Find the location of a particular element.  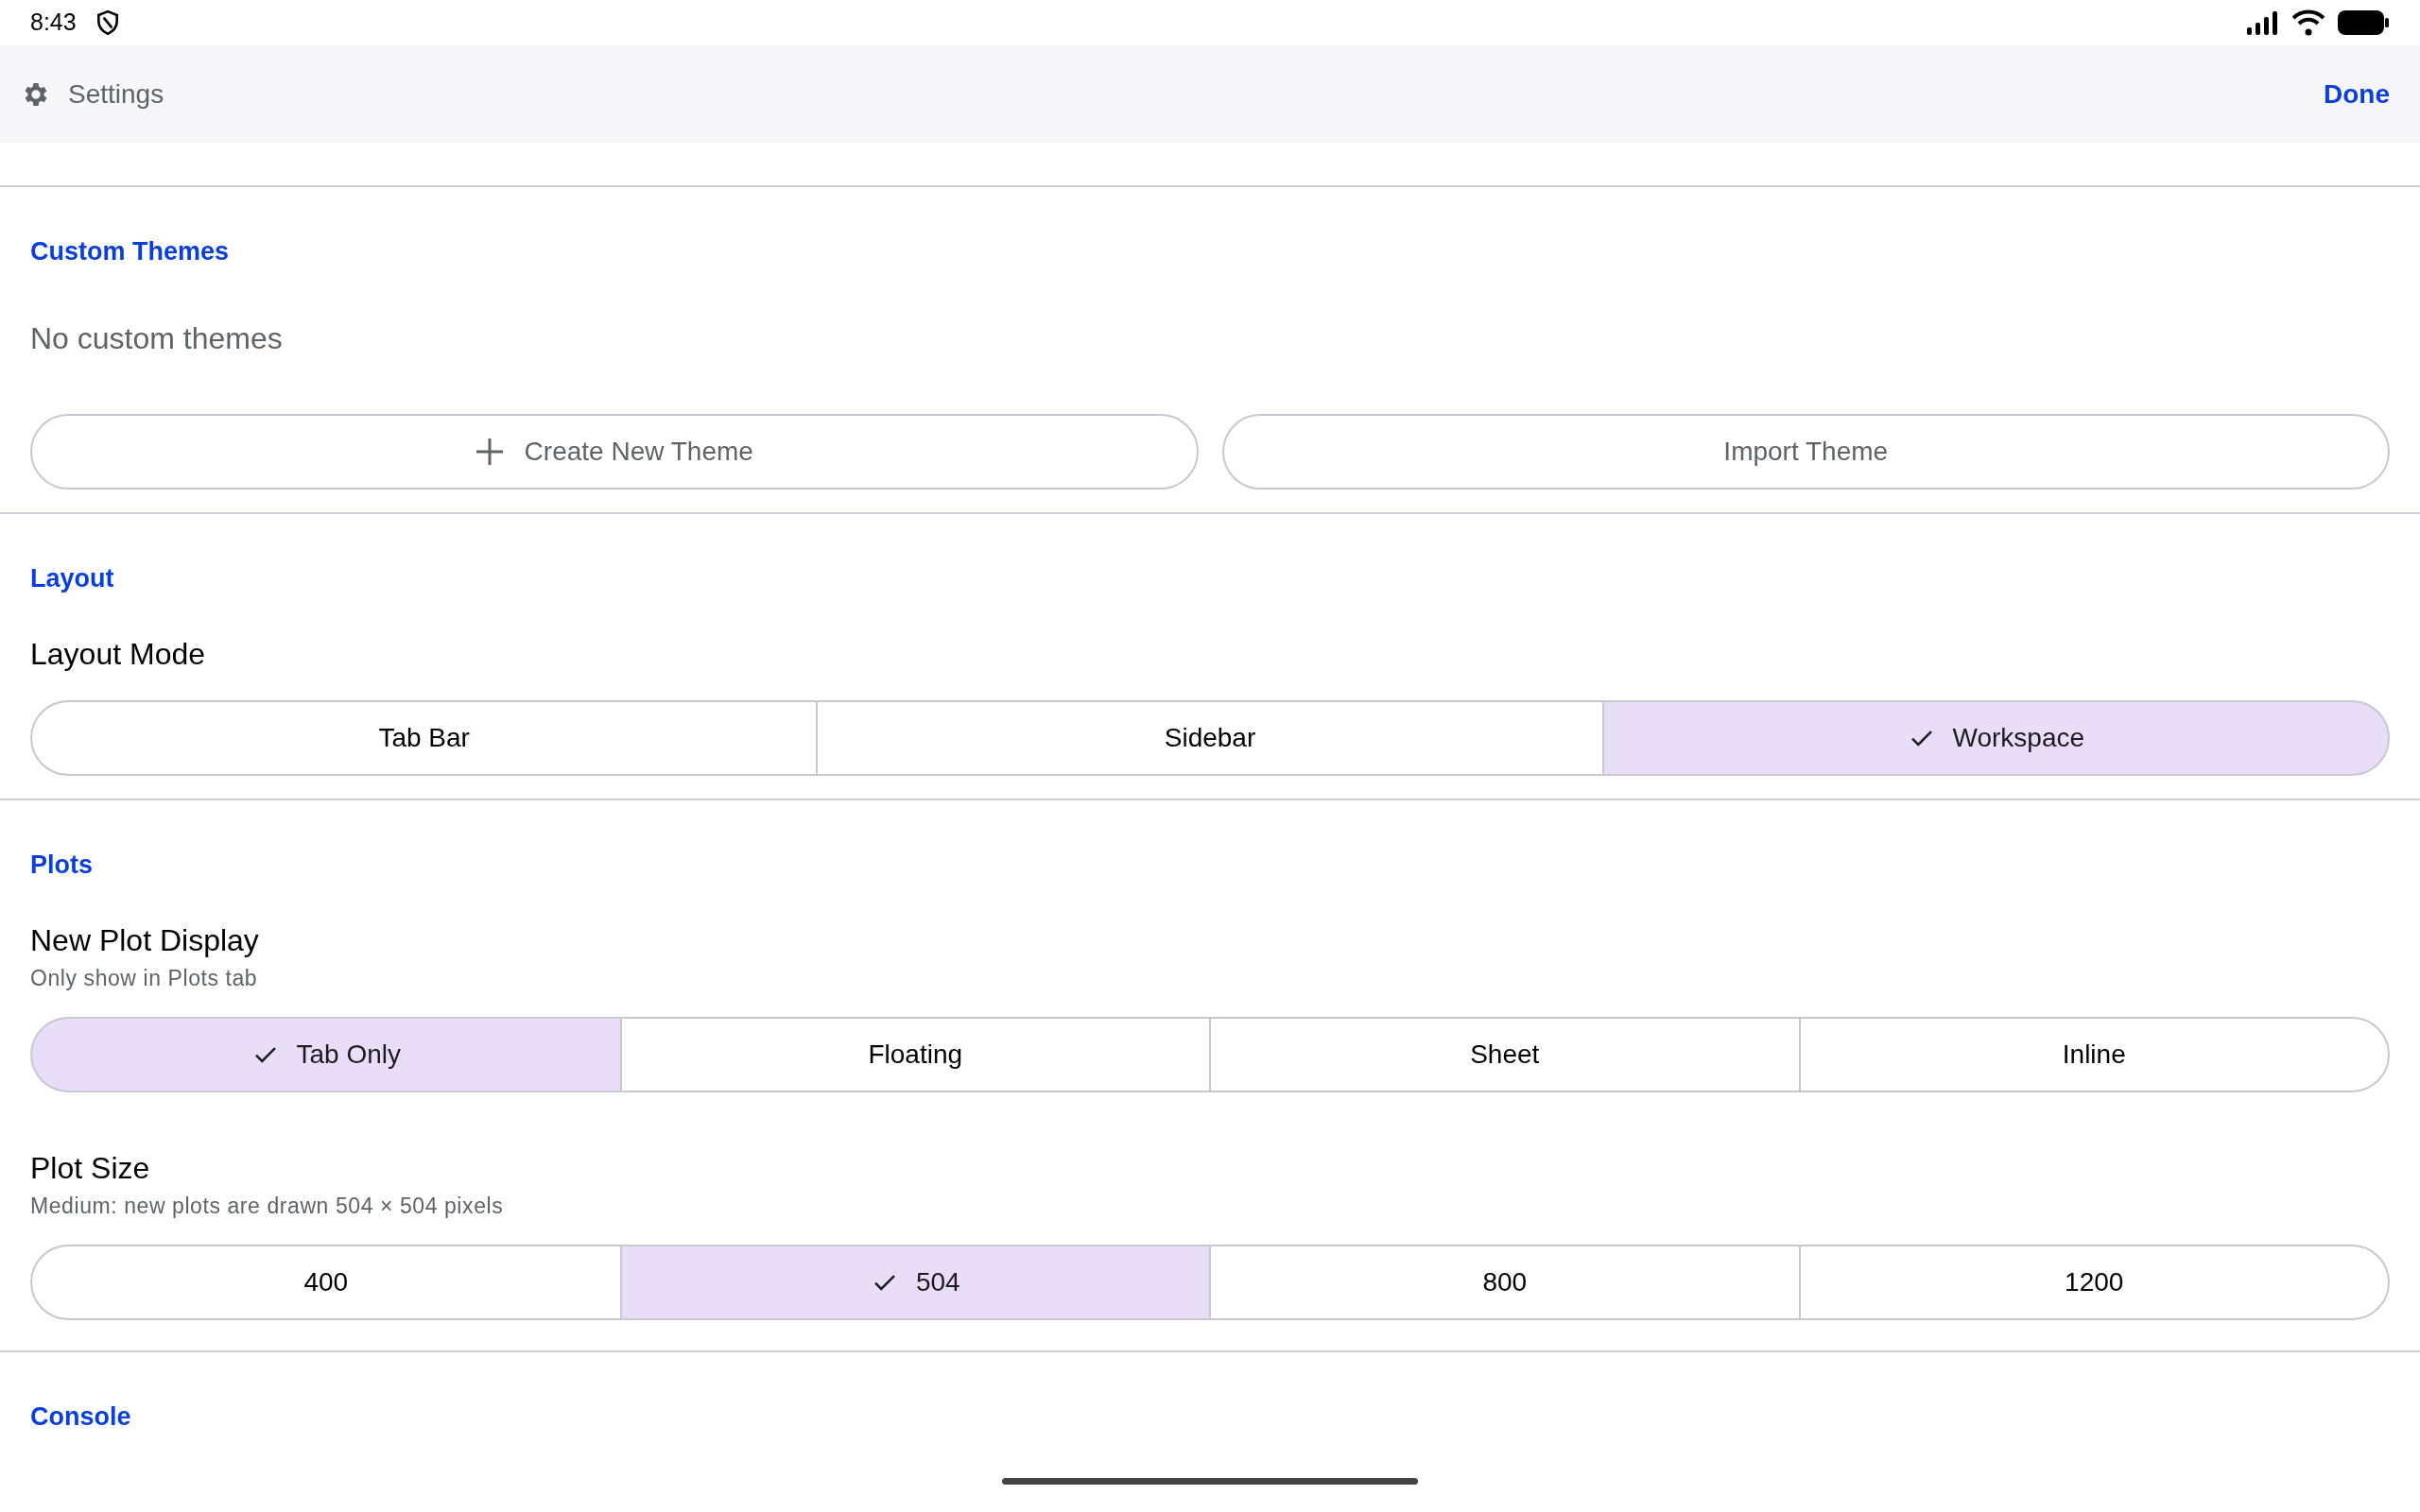

theme-button: Create New Theme is located at coordinates (614, 452).